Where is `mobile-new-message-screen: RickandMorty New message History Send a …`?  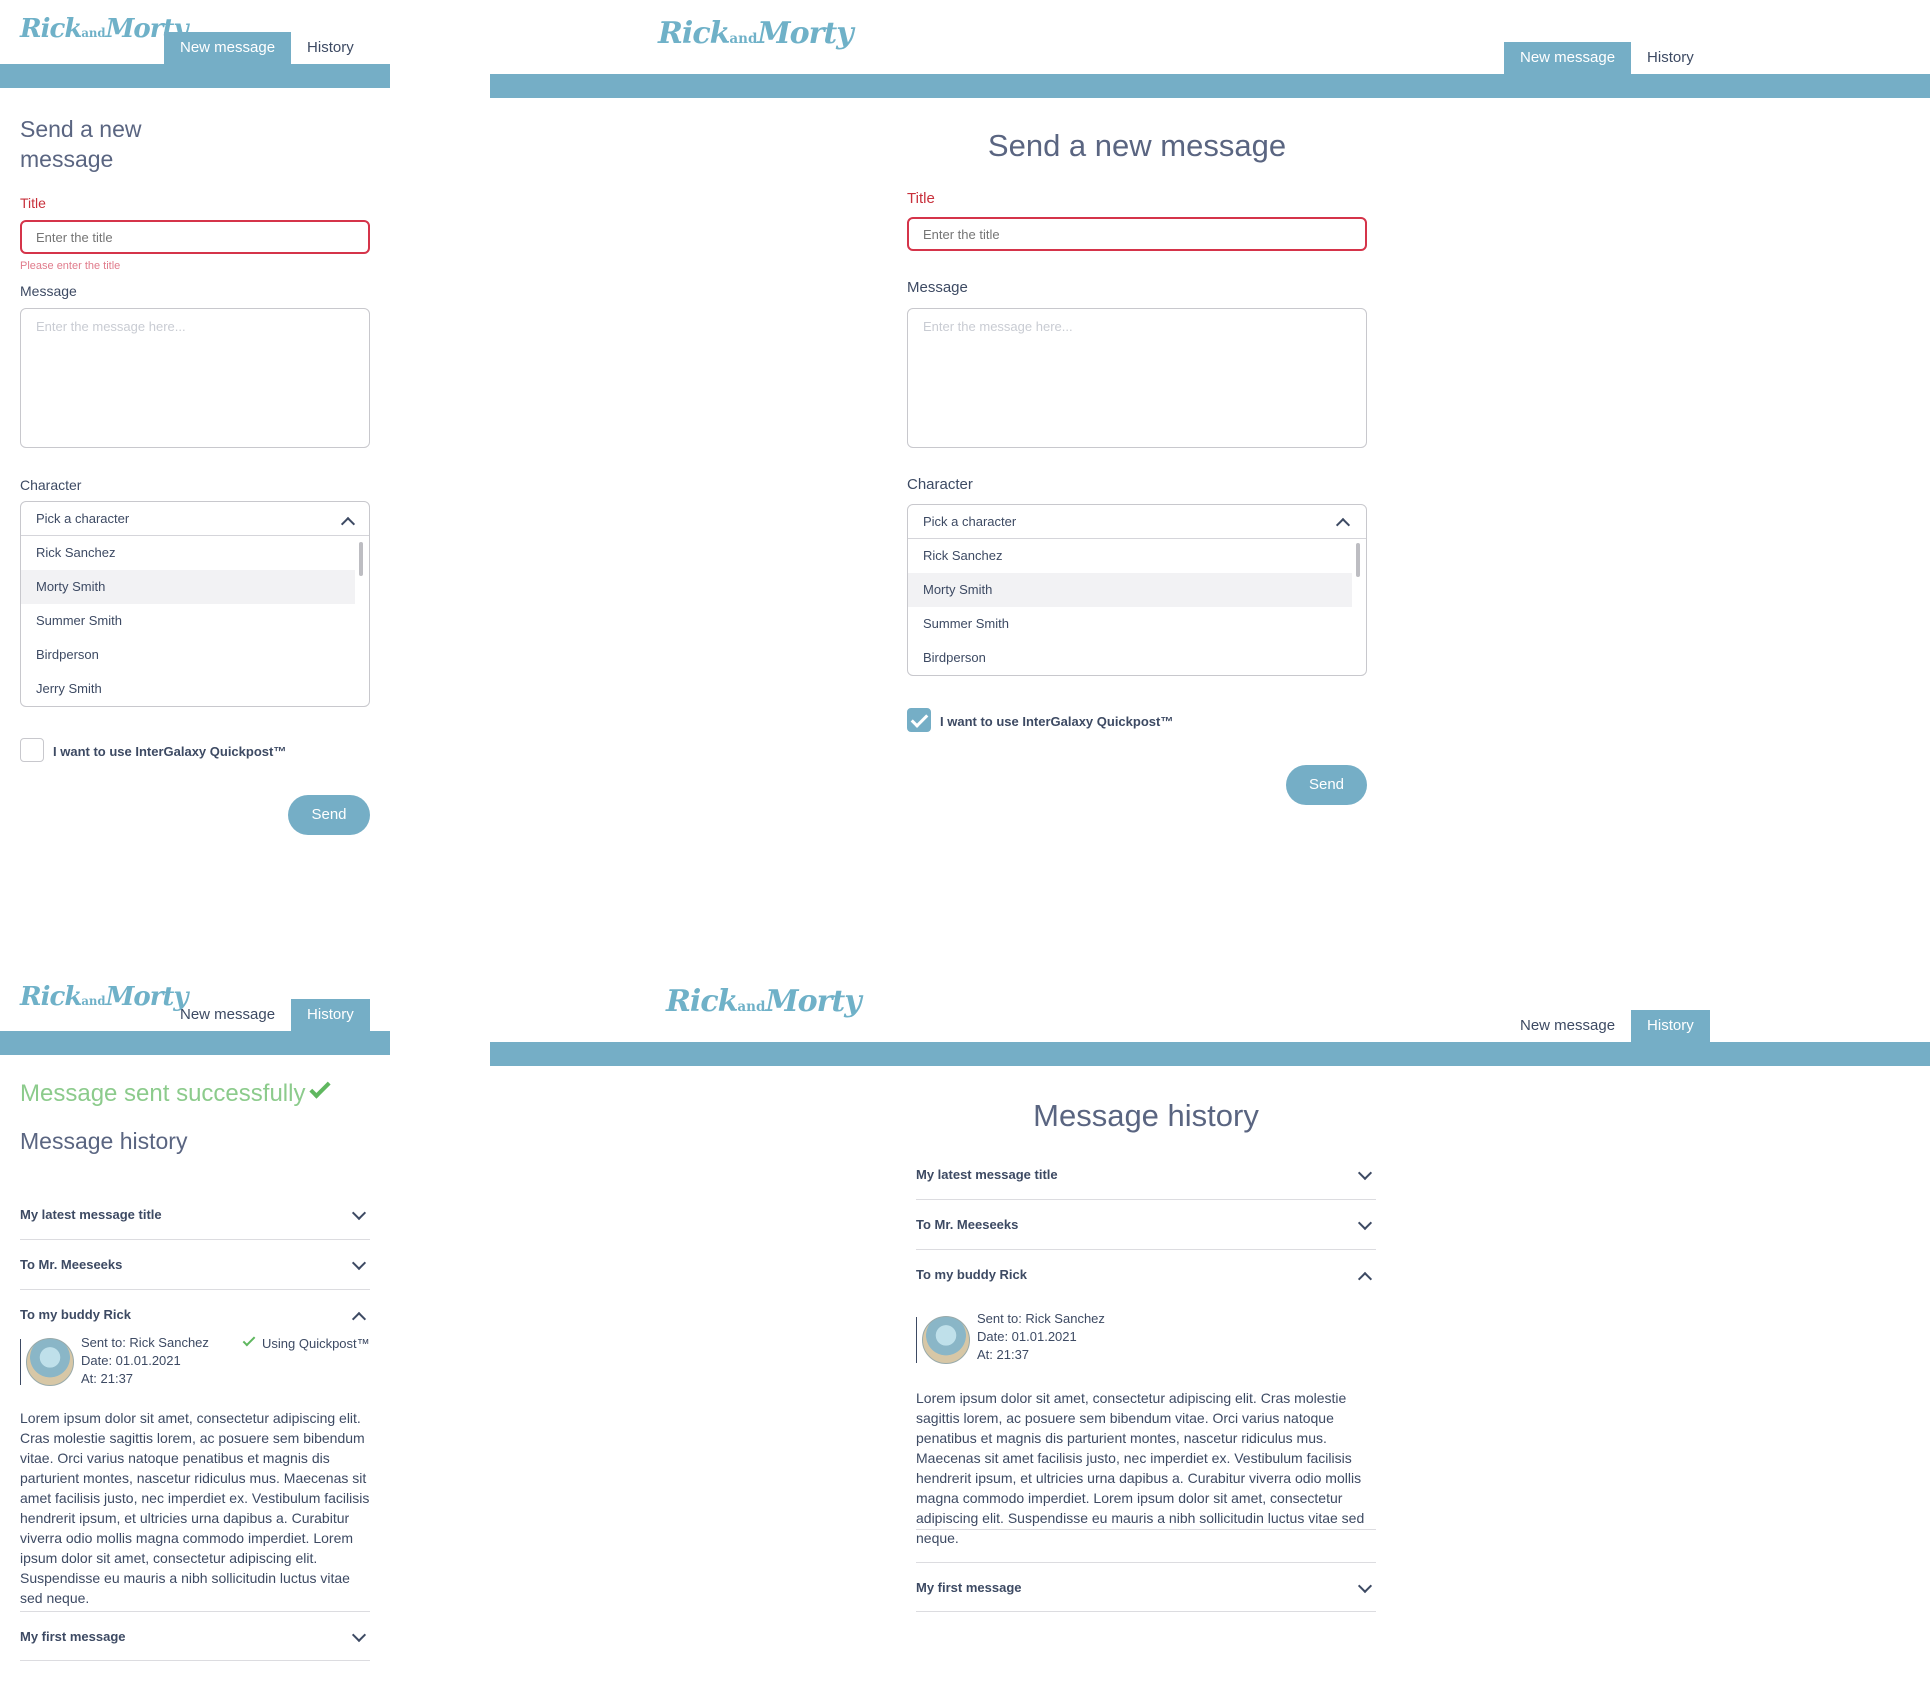
mobile-new-message-screen: RickandMorty New message History Send a … is located at coordinates (195, 440).